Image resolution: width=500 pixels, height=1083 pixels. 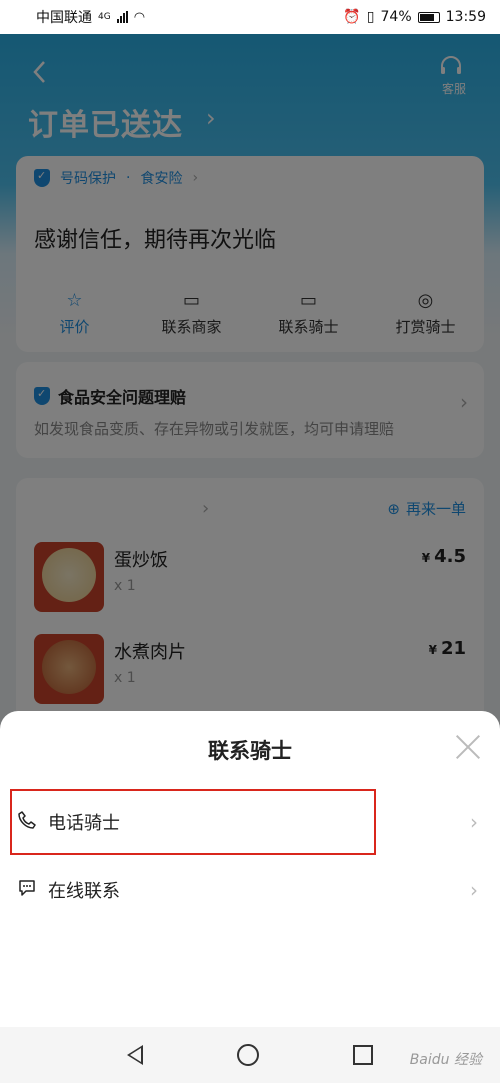 I want to click on close-icon, so click(x=468, y=747).